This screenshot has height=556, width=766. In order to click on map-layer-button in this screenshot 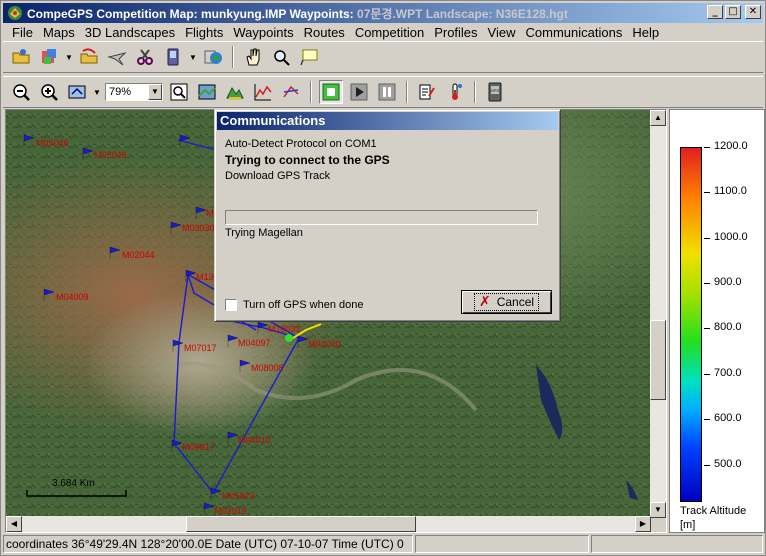, I will do `click(207, 92)`.